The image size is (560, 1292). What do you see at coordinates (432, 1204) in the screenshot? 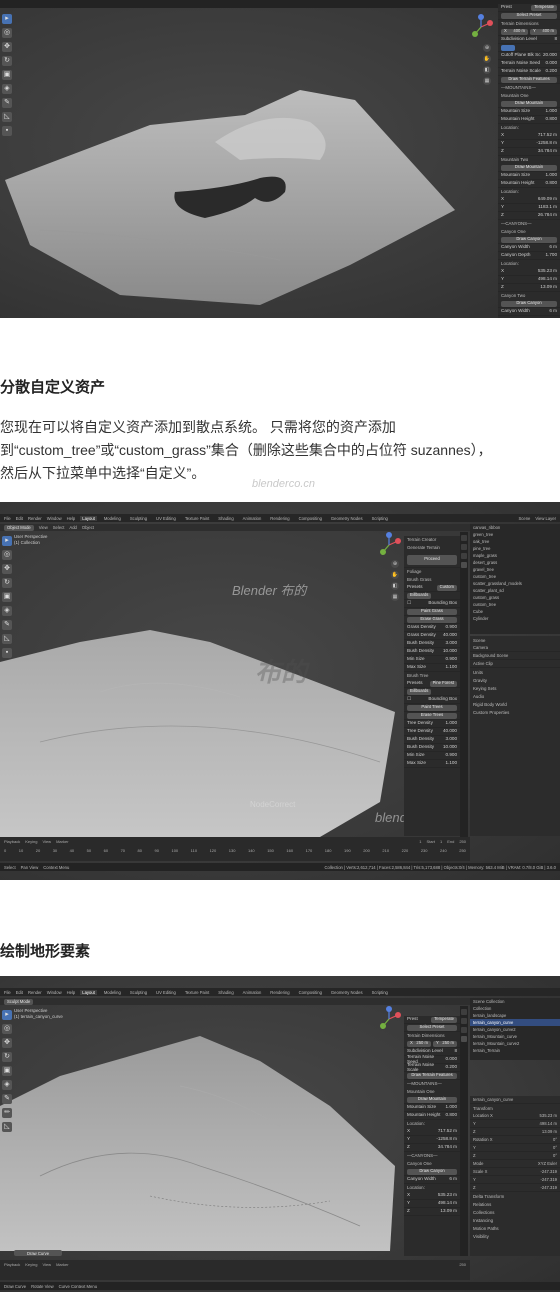
I see `loc3-y-row: Y 498.14 m` at bounding box center [432, 1204].